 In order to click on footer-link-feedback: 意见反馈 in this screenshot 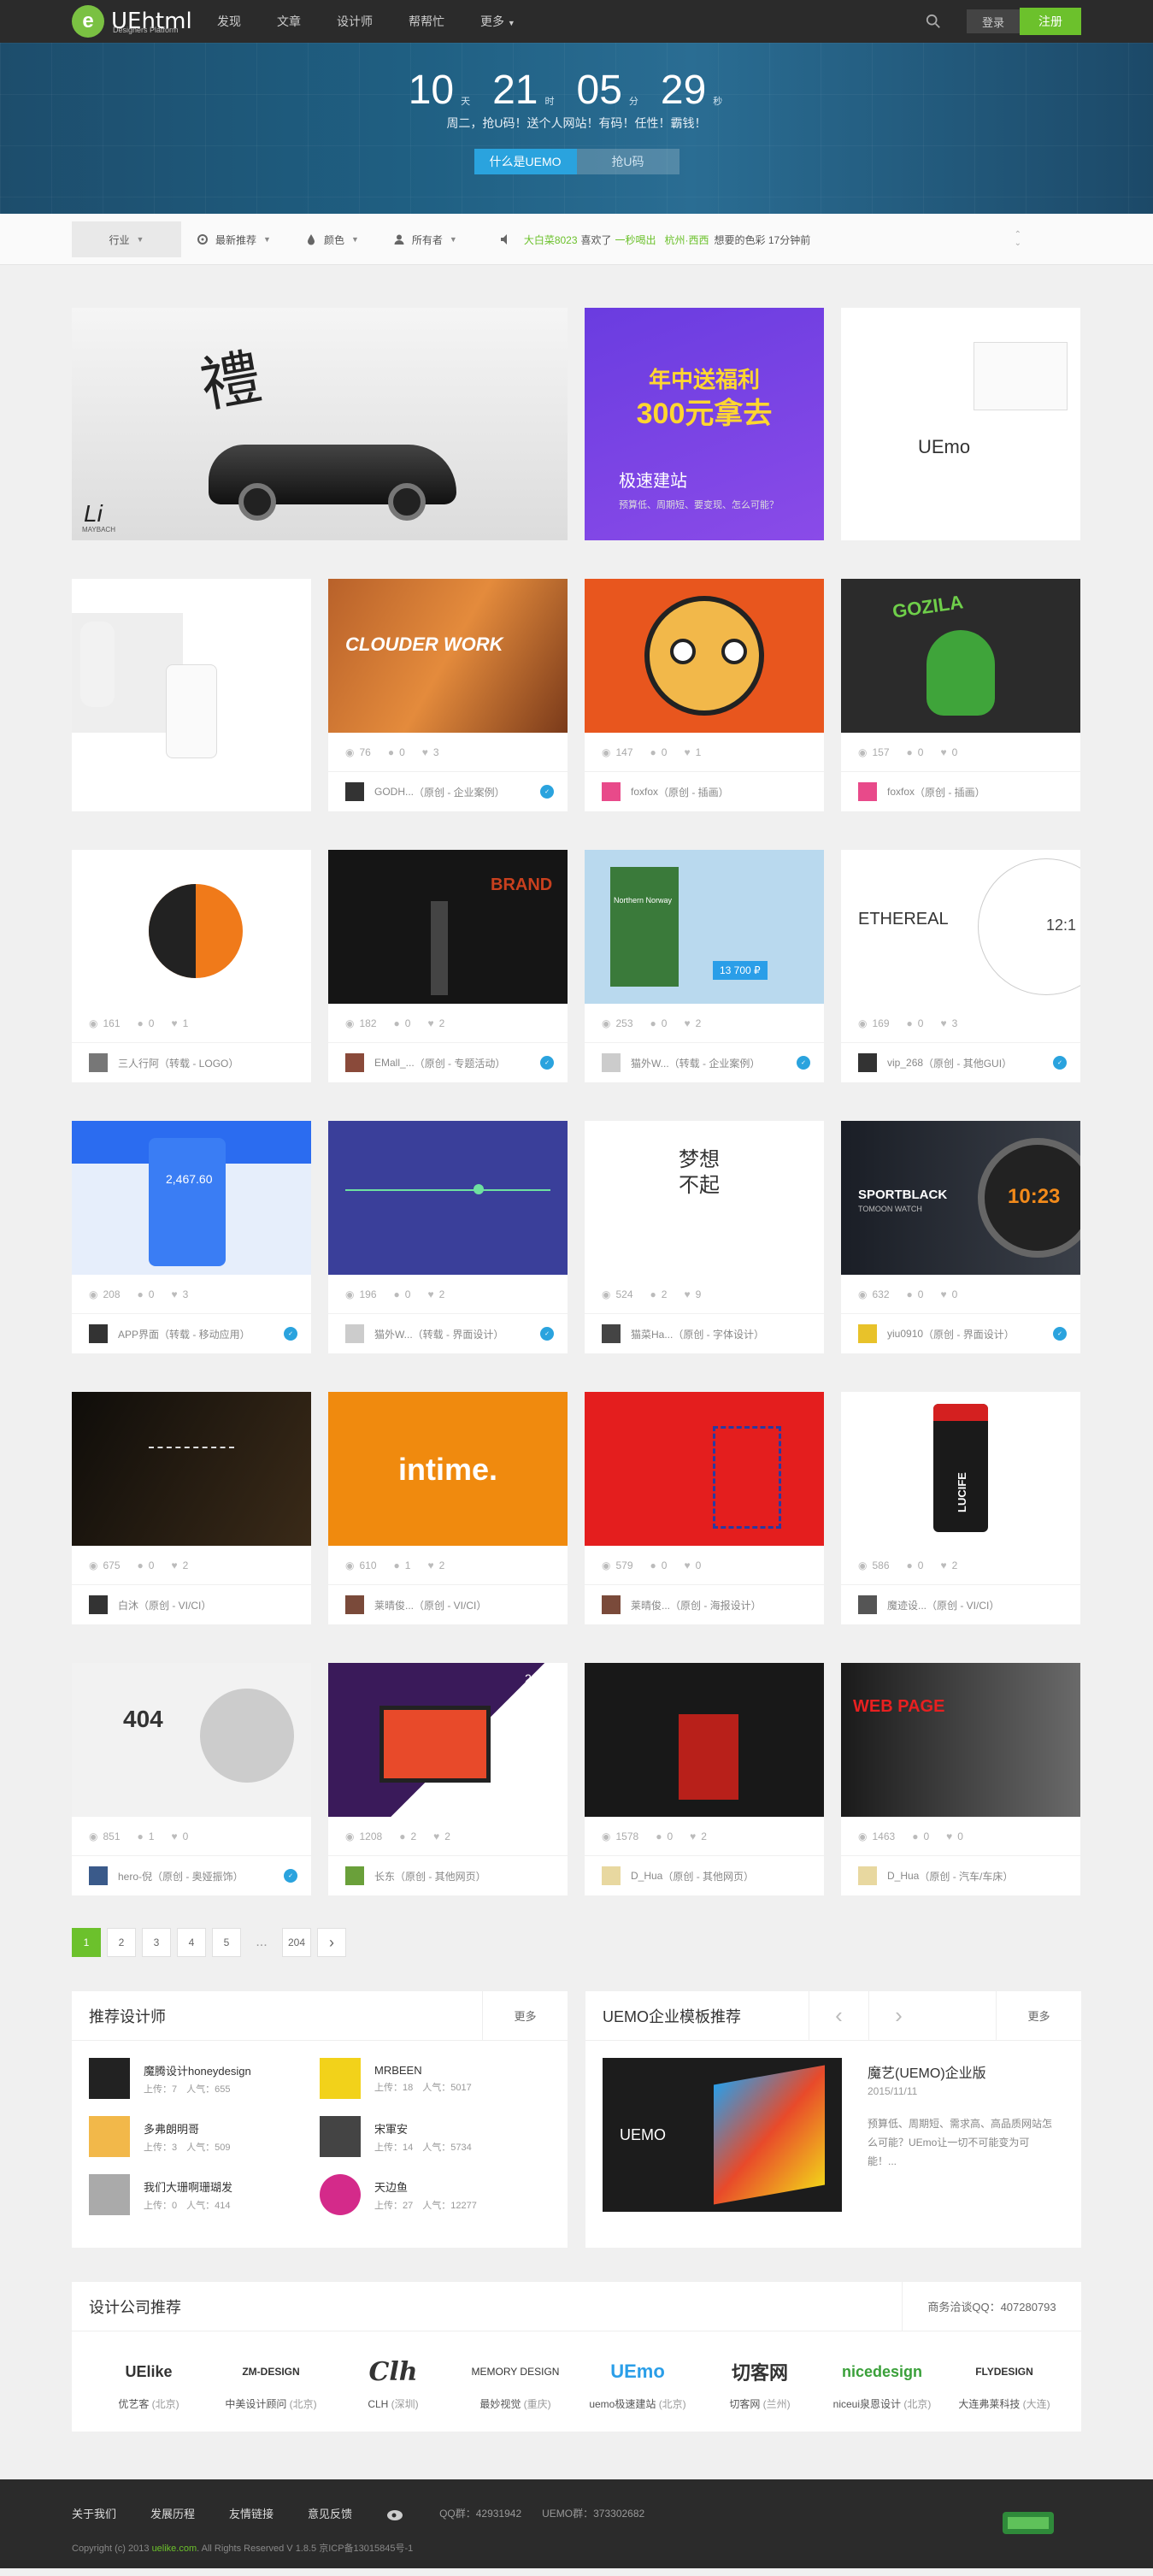, I will do `click(330, 2513)`.